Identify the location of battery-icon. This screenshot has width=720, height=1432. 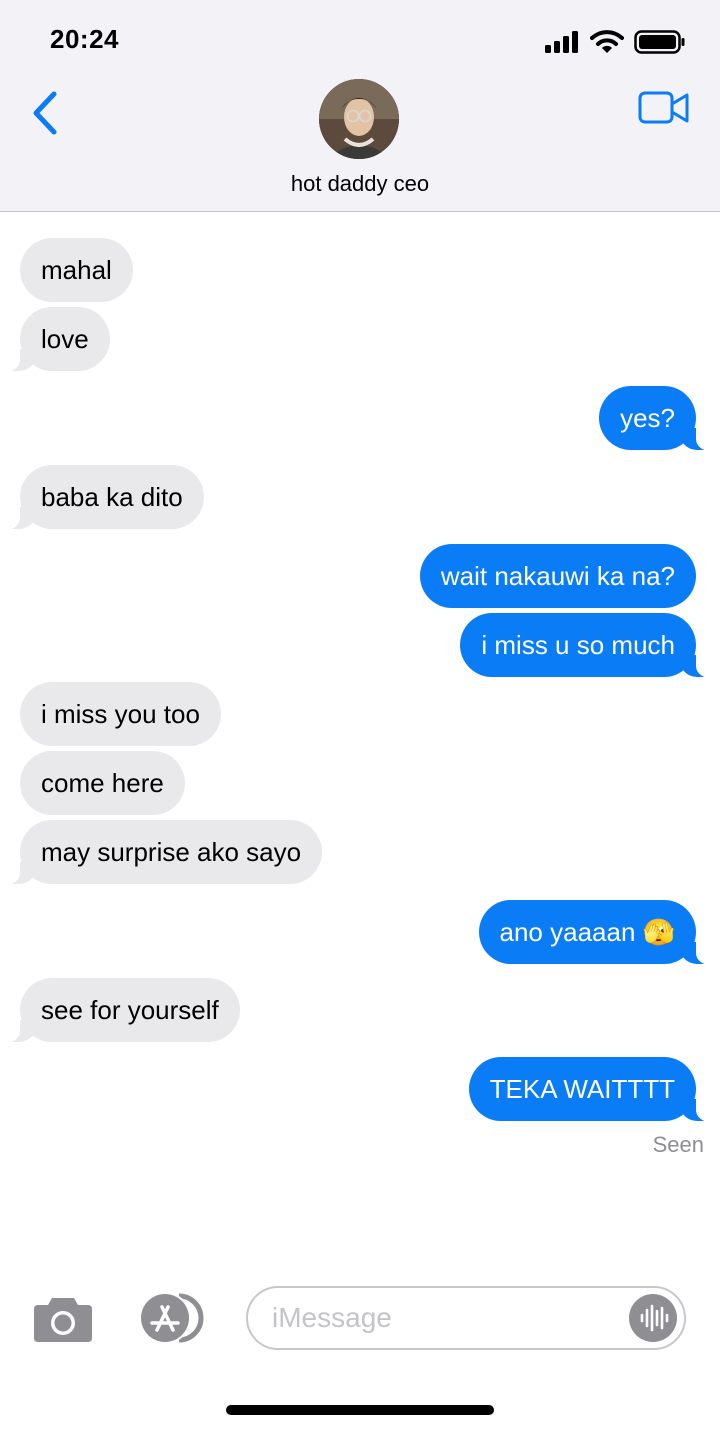
(659, 42).